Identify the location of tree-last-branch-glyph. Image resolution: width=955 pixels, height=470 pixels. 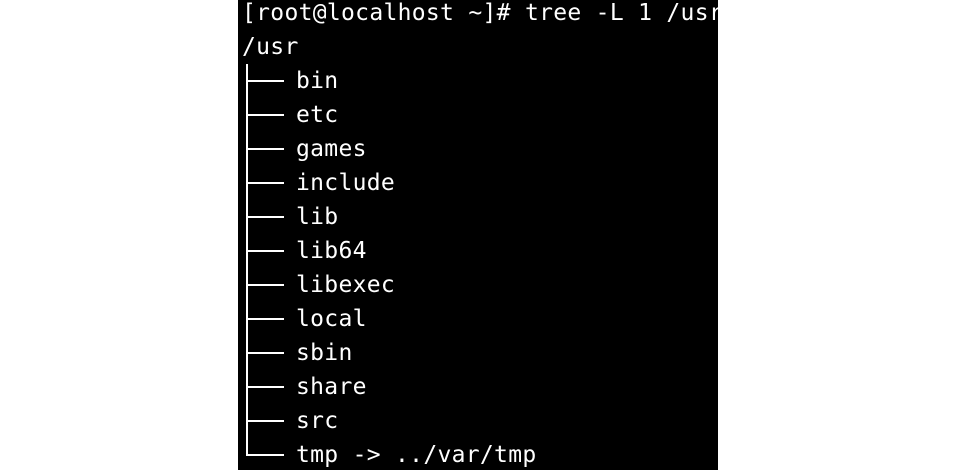
(266, 454).